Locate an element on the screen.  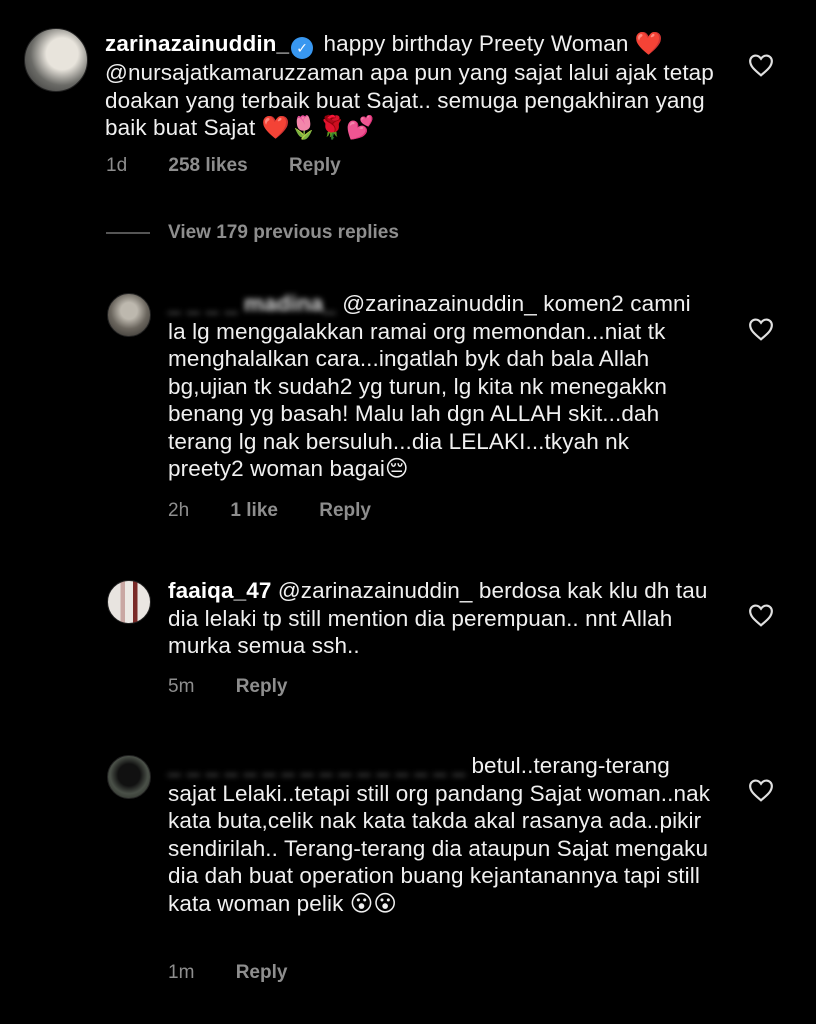
comment-meta: 2h 1 like Reply is located at coordinates (287, 511).